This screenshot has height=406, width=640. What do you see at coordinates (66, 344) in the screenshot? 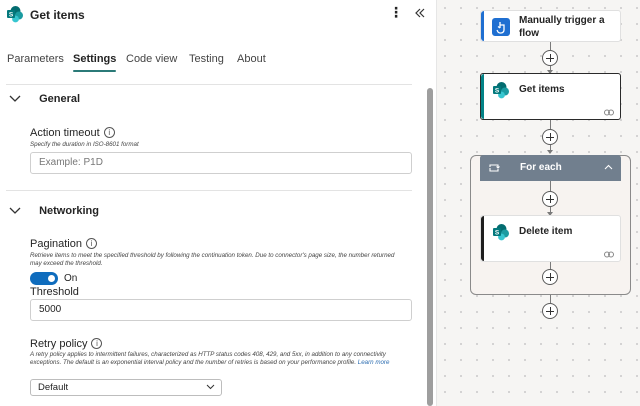
I see `retry-policy-label: Retry policy i` at bounding box center [66, 344].